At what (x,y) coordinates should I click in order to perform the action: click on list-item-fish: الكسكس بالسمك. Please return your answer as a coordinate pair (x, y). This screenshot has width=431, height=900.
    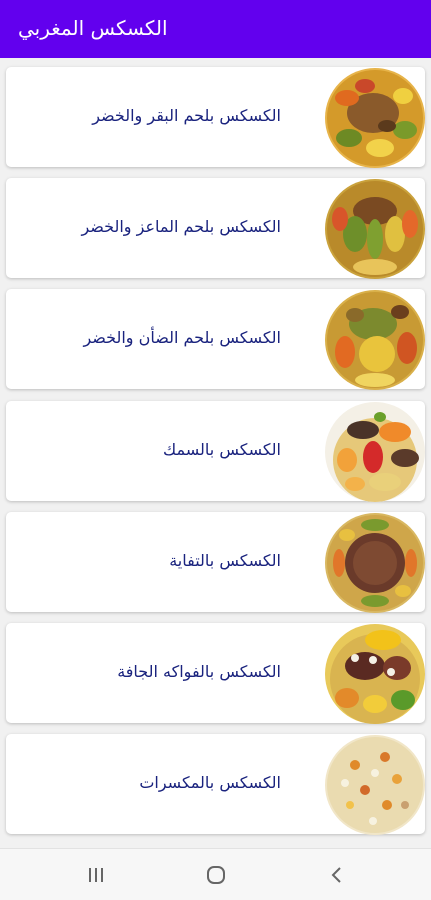
    Looking at the image, I should click on (215, 451).